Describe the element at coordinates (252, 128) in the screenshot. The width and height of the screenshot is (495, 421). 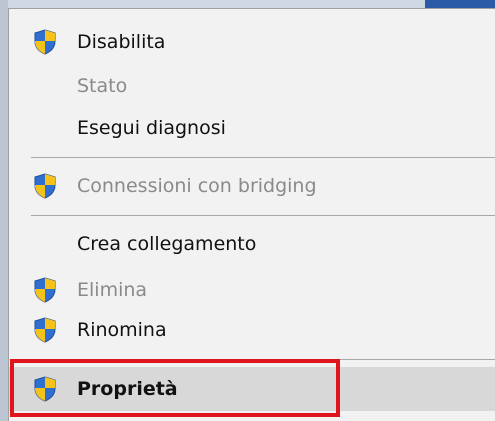
I see `menu-item-esegui-diagnosi: Esegui diagnosi` at that location.